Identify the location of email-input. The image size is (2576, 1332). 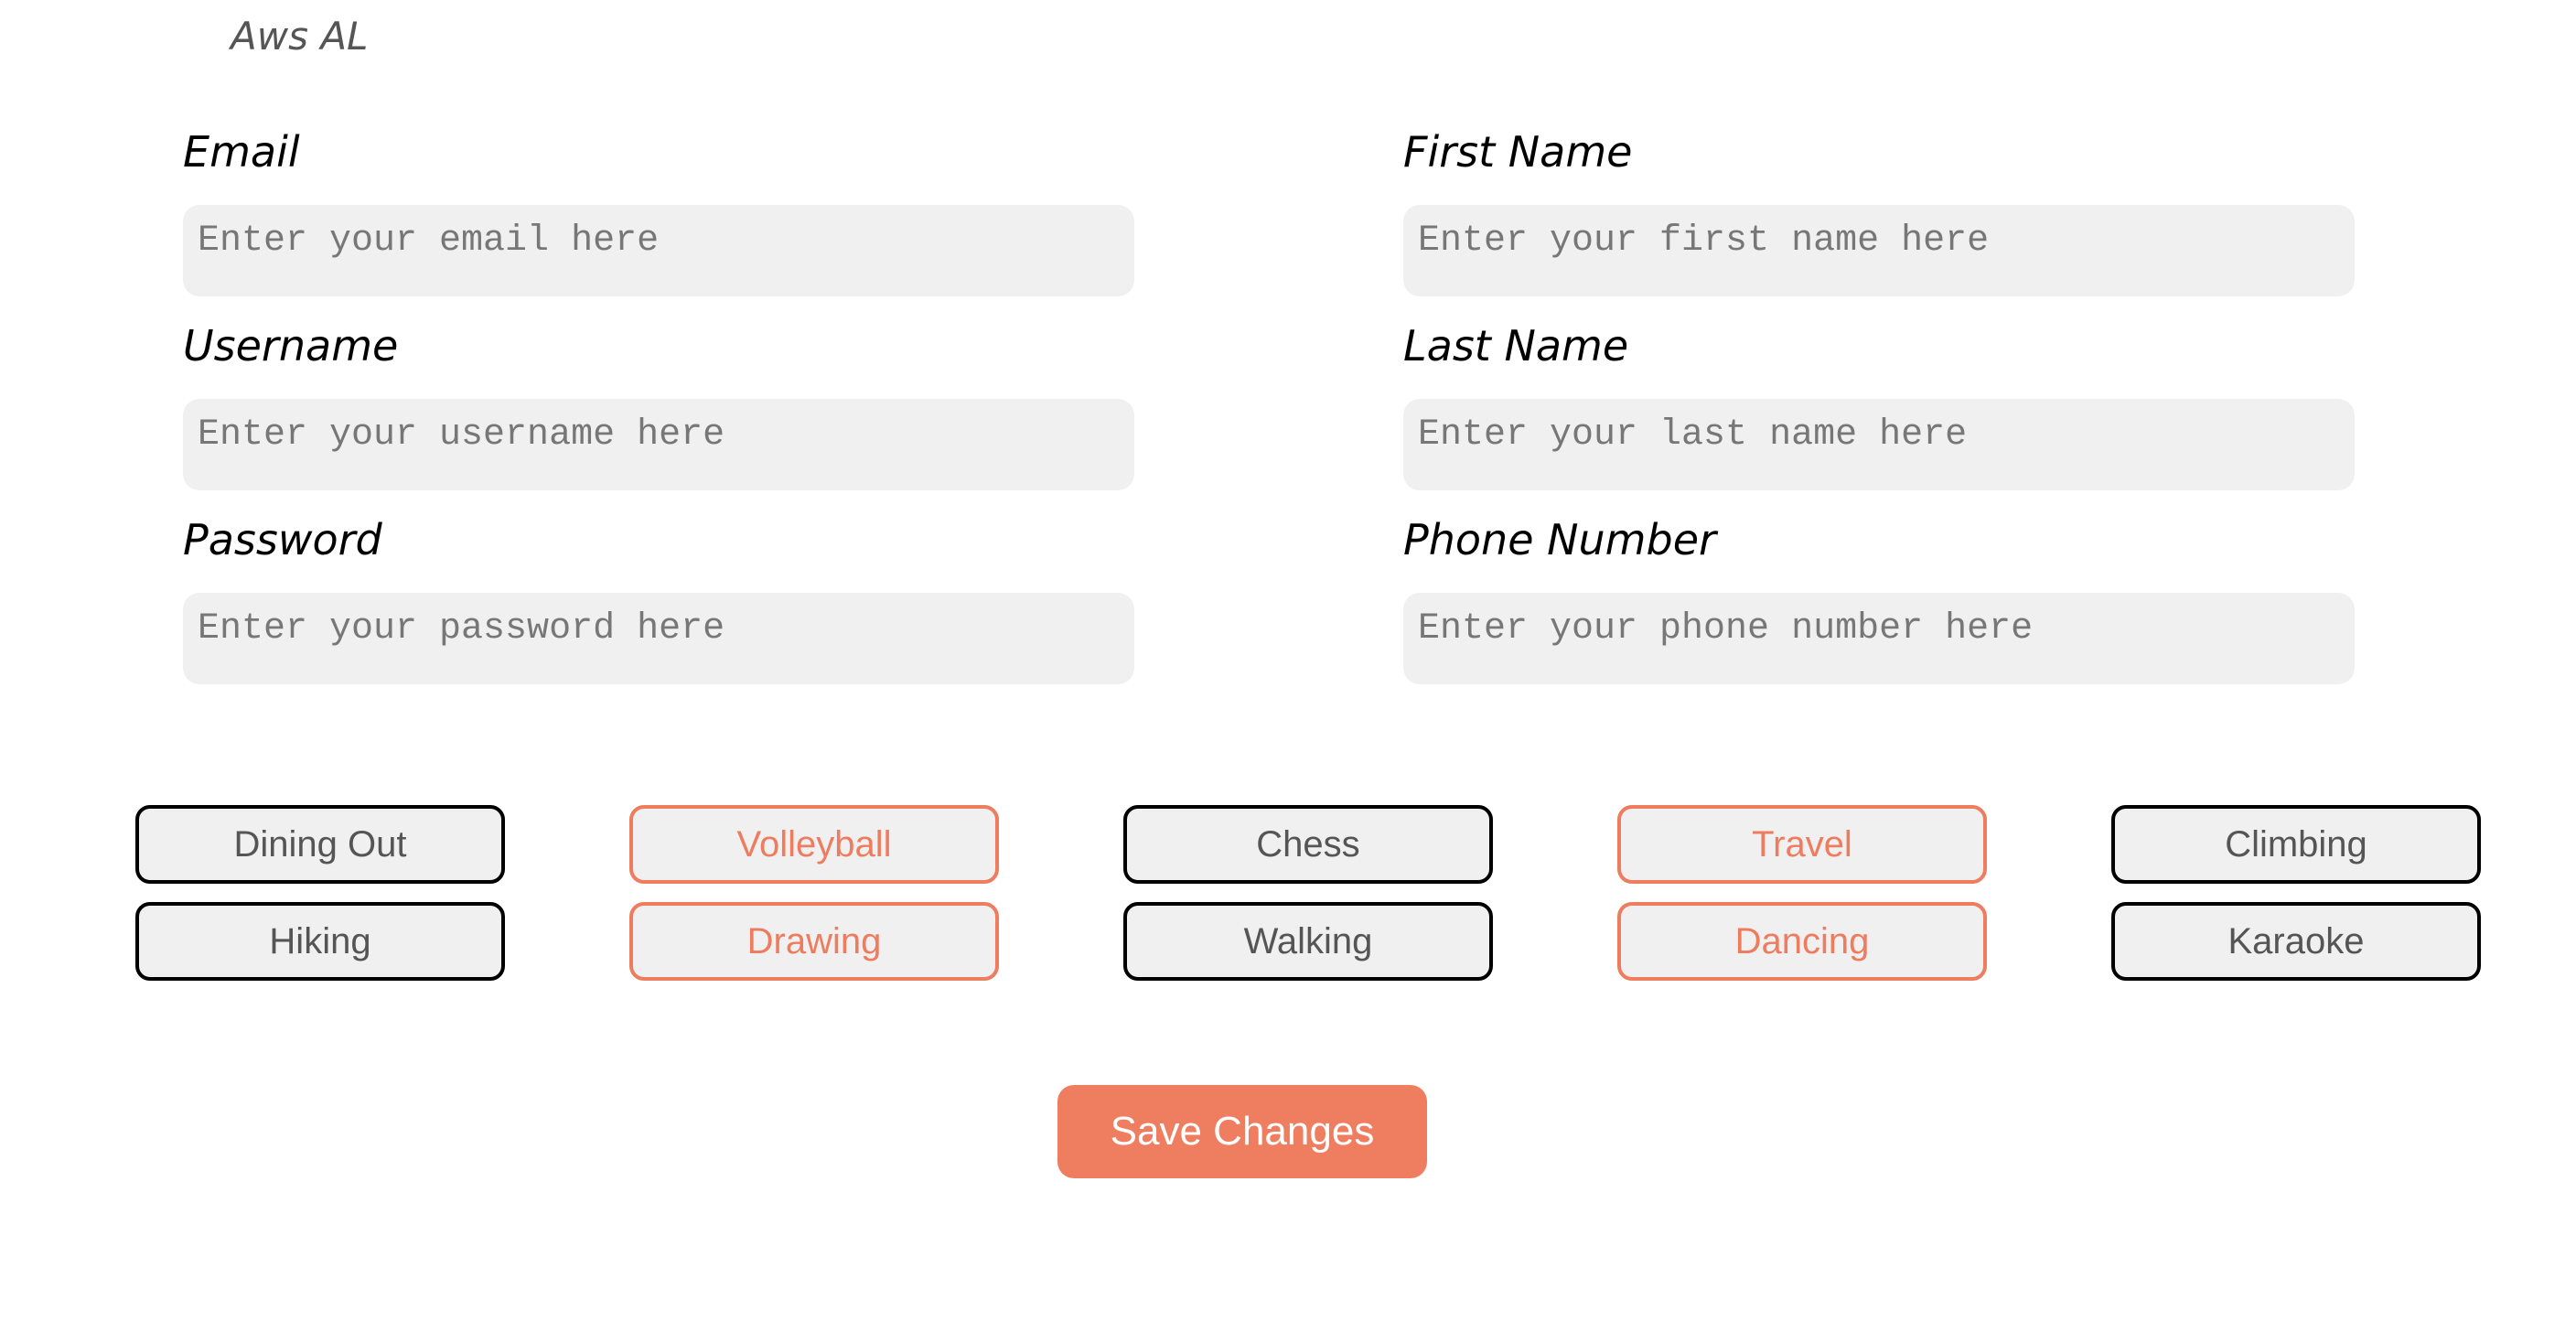
(659, 250).